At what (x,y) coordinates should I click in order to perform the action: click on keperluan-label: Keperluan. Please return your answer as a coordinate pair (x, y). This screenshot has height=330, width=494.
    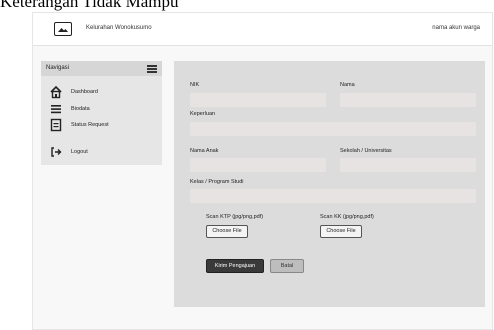
    Looking at the image, I should click on (203, 114).